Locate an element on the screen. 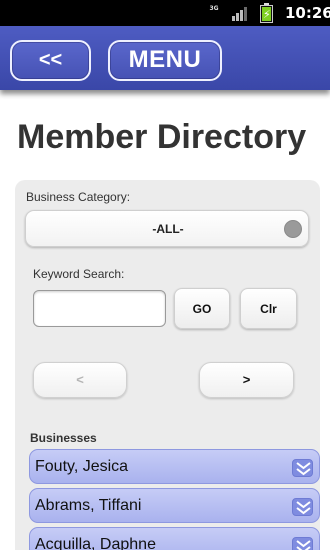  keyword-search-input is located at coordinates (99, 308).